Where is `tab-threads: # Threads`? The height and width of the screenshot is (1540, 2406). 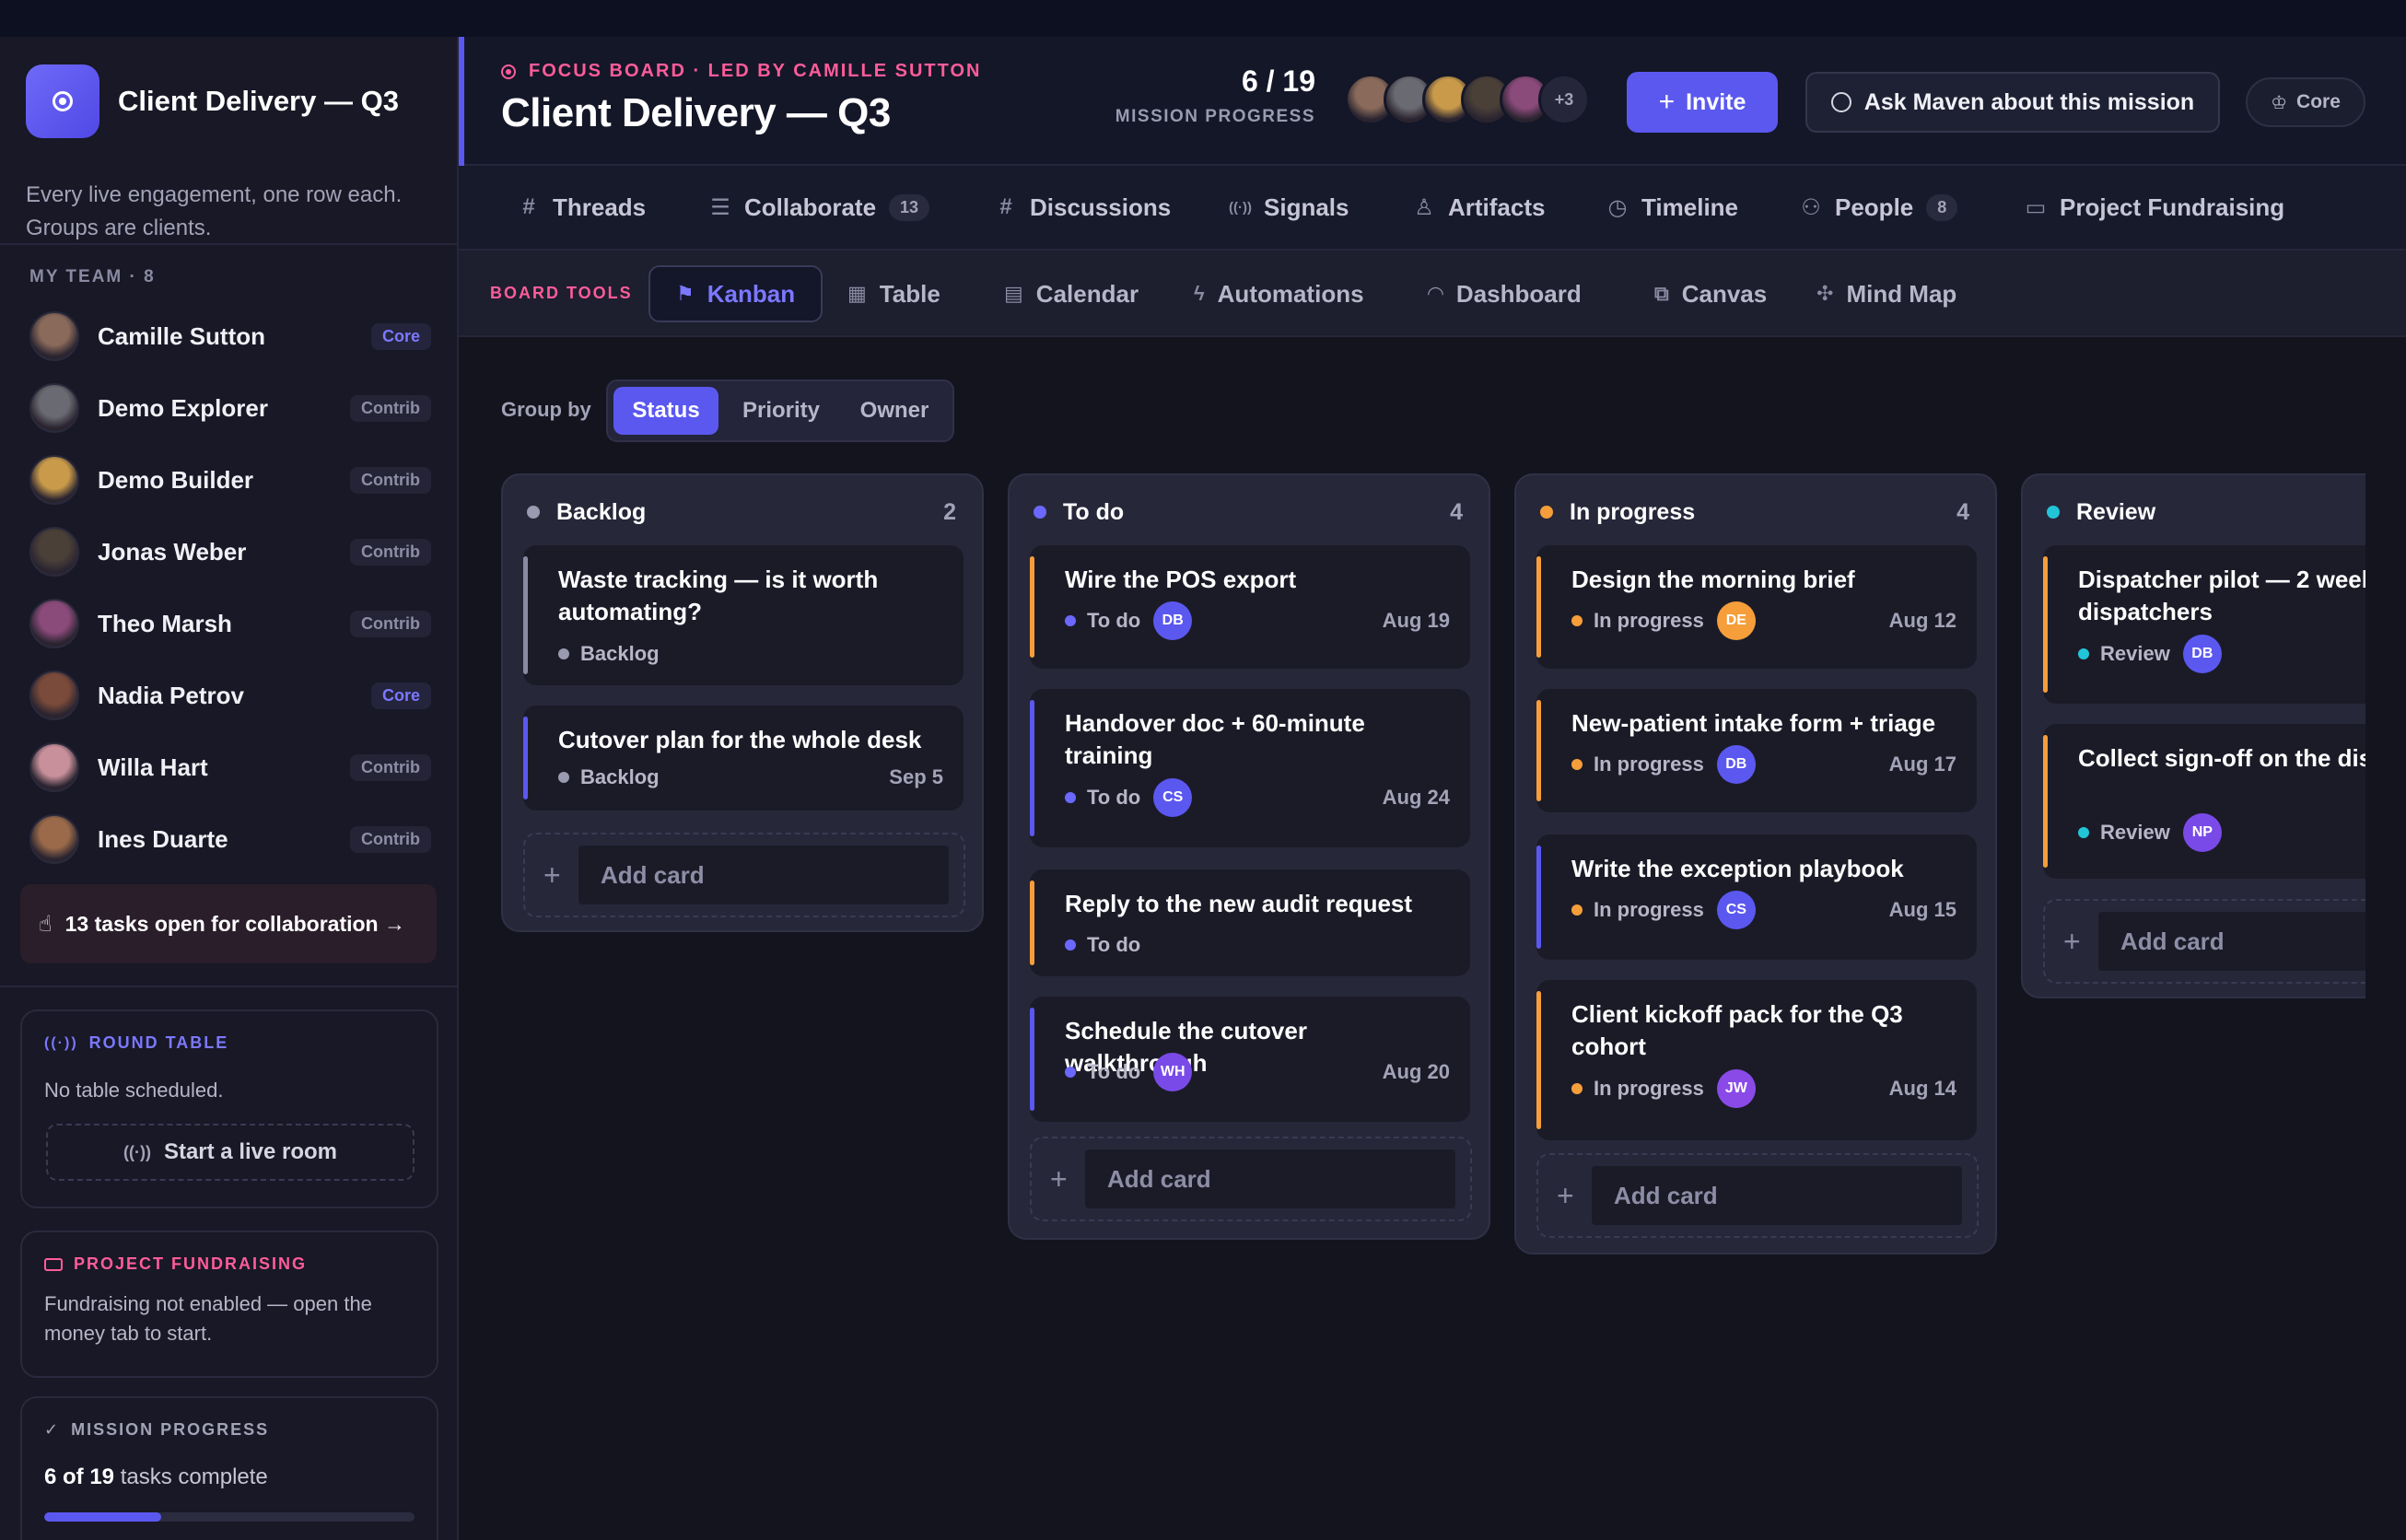 tab-threads: # Threads is located at coordinates (582, 207).